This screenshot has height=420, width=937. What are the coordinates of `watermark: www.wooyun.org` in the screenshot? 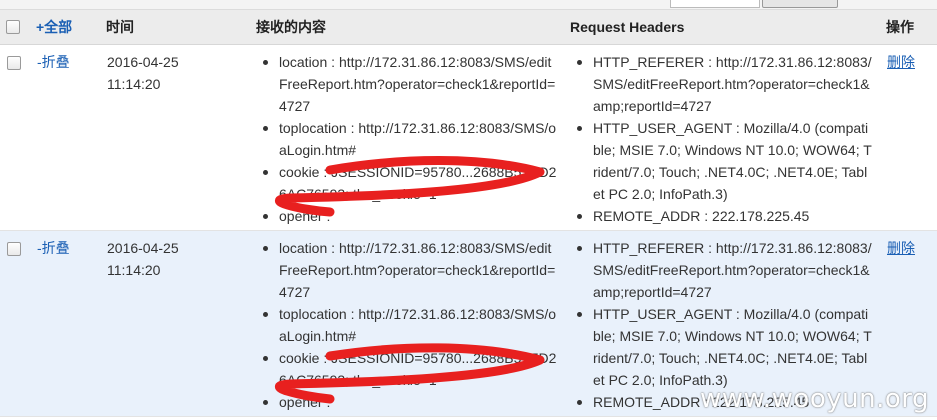 It's located at (814, 399).